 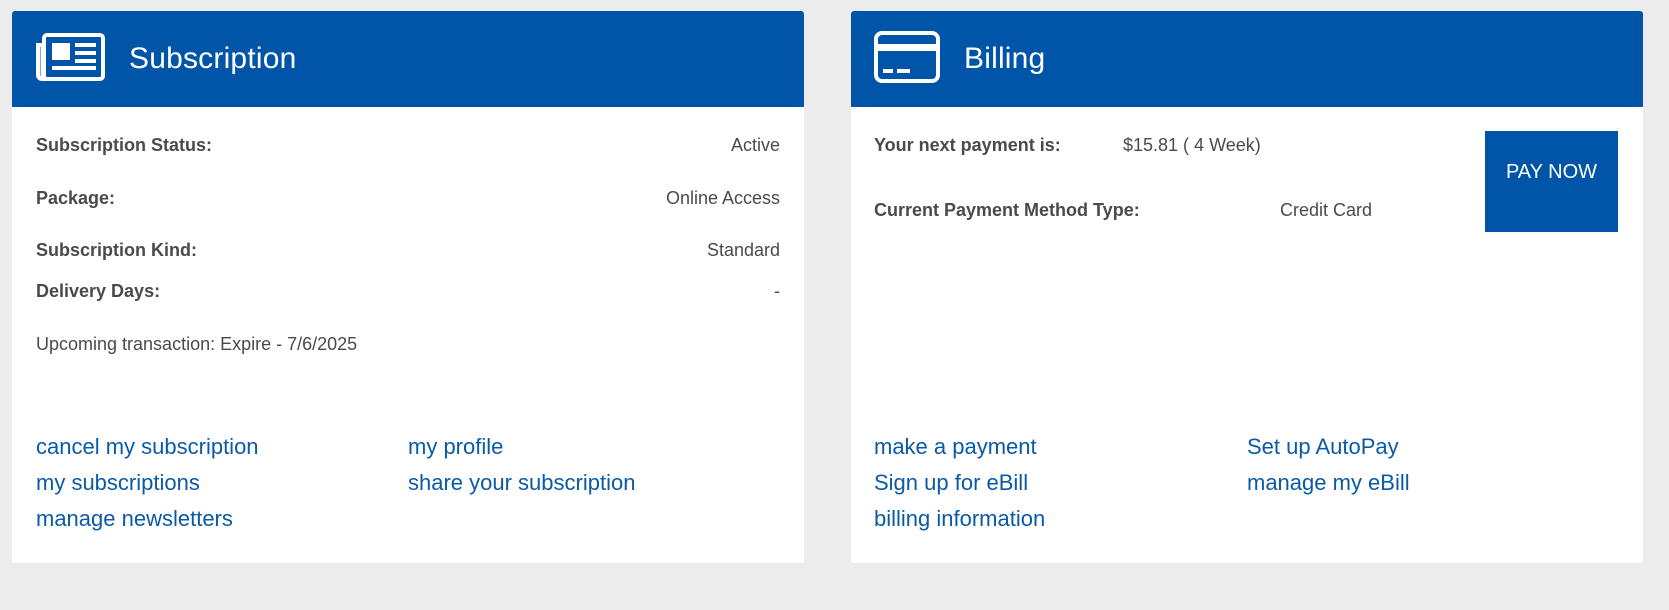 What do you see at coordinates (408, 250) in the screenshot?
I see `field-subscription-kind: Subscription Kind: Standard` at bounding box center [408, 250].